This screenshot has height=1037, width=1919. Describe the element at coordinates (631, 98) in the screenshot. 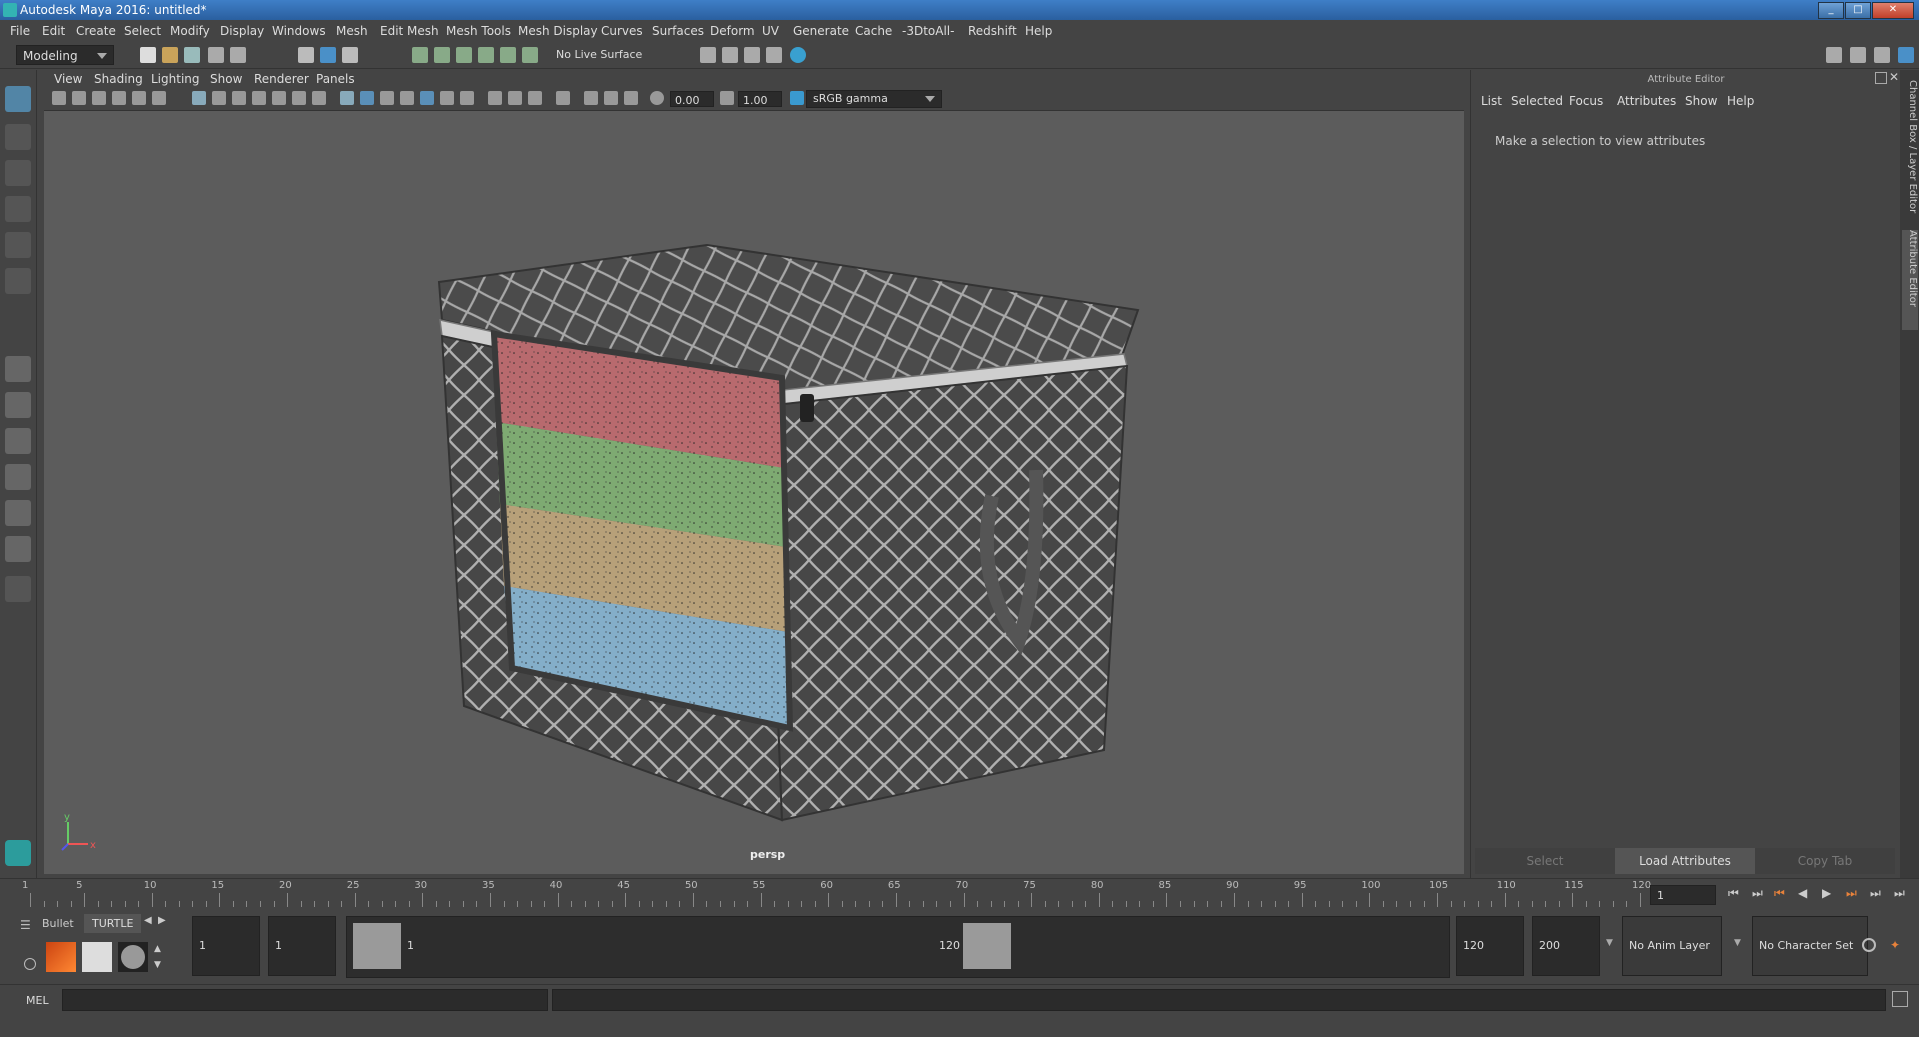

I see `xray-joints-icon` at that location.